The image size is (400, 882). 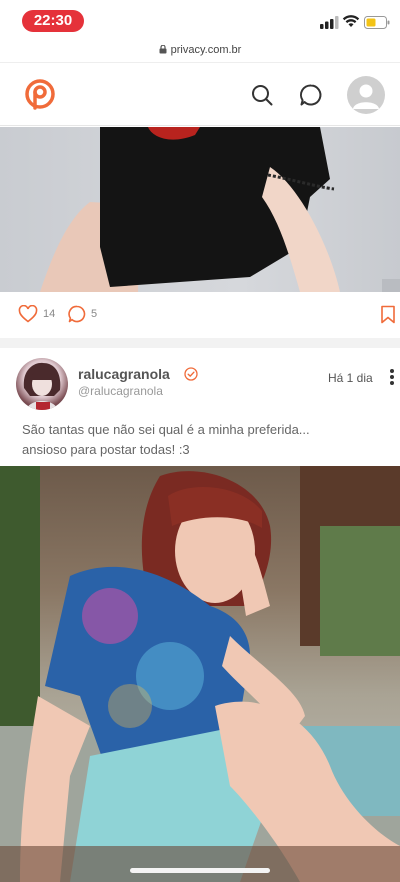 I want to click on status-time: 22:30, so click(x=53, y=21).